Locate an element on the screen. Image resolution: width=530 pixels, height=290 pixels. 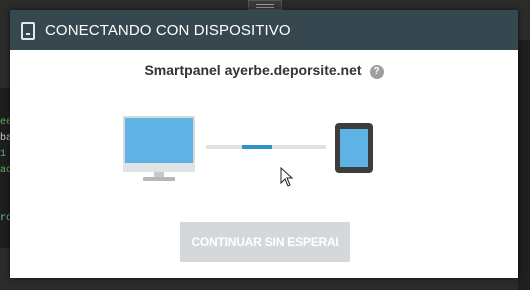
code-line: ac is located at coordinates (5, 170).